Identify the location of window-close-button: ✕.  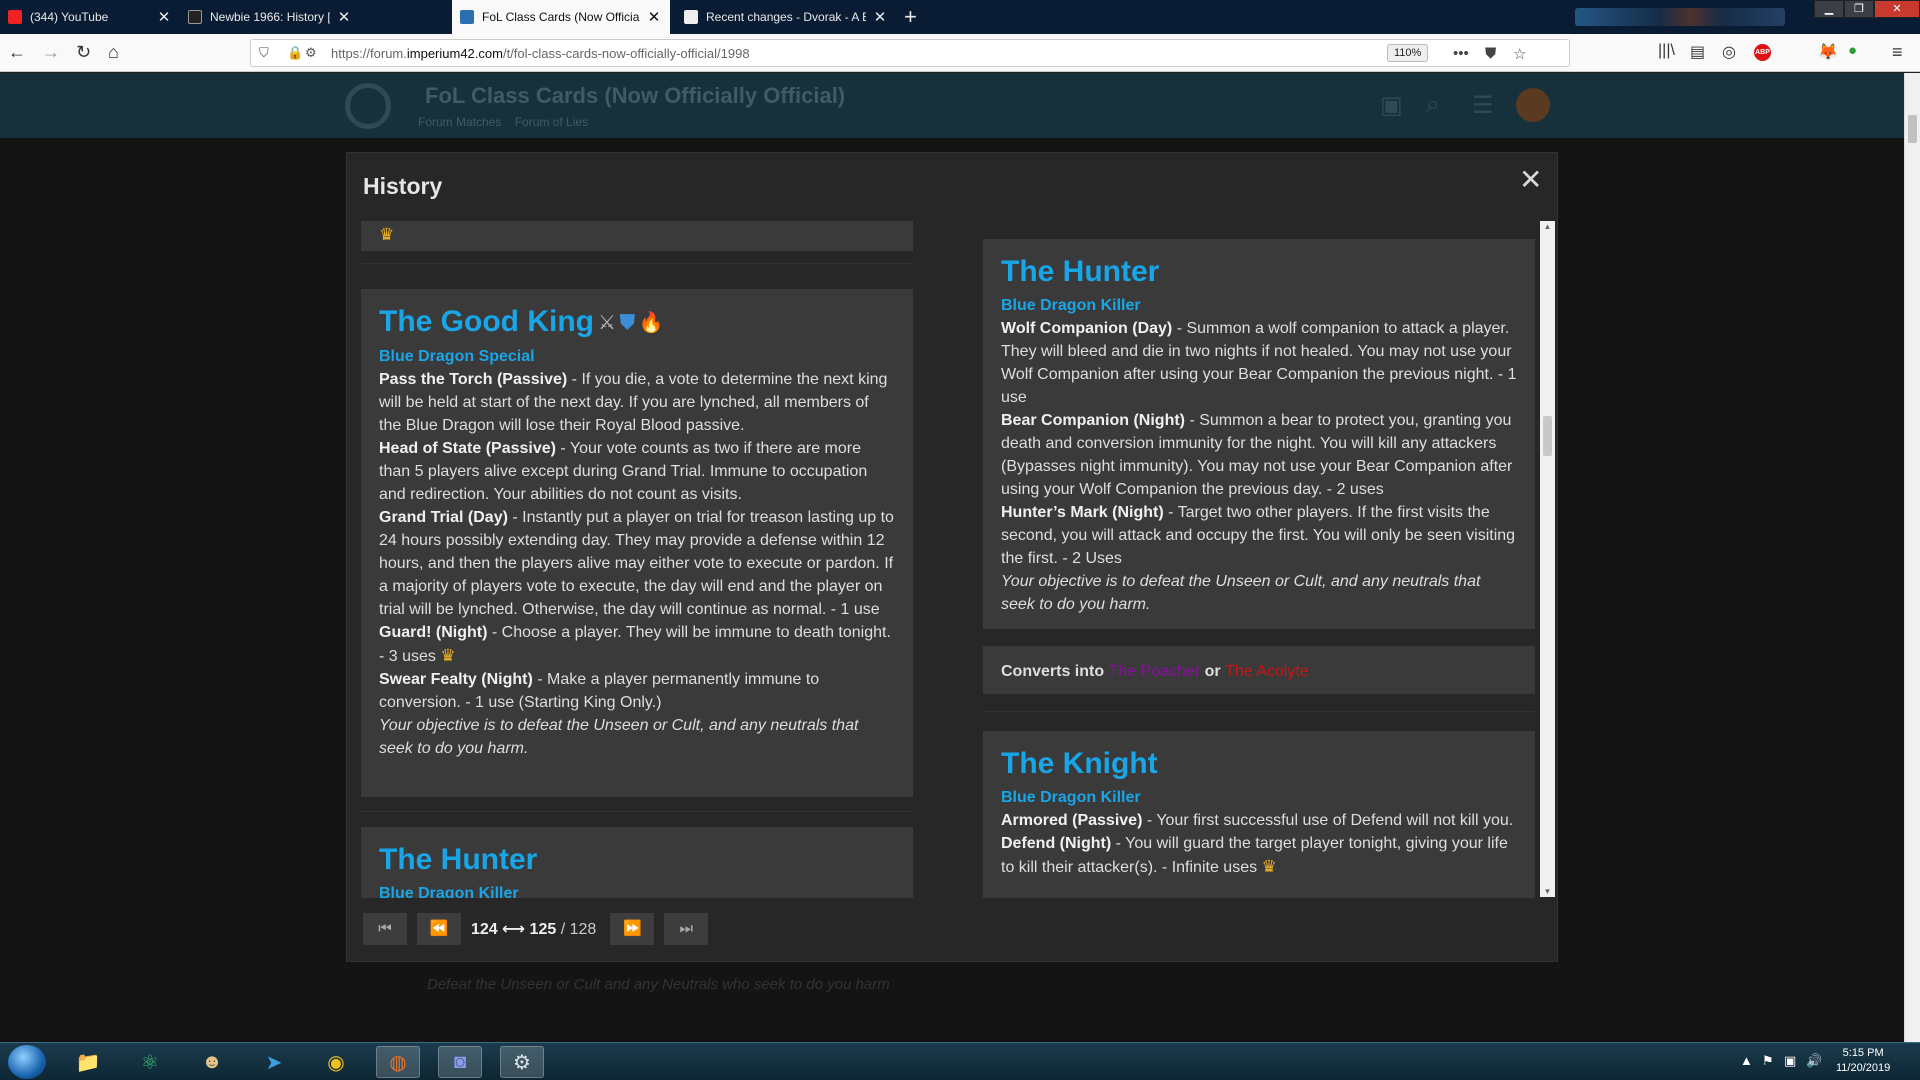
(1897, 9).